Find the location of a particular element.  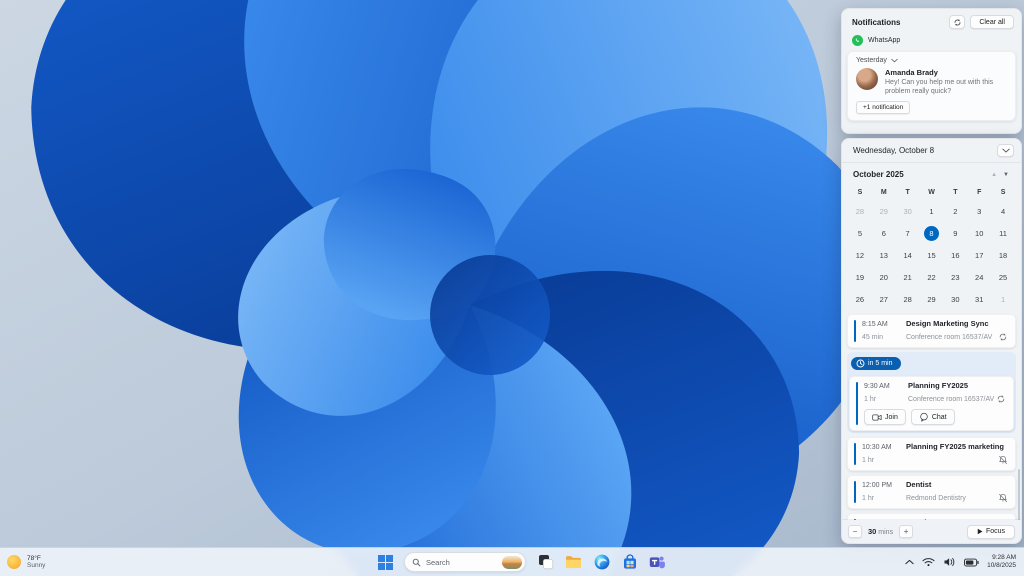

calendar-day: 14 is located at coordinates (908, 255).